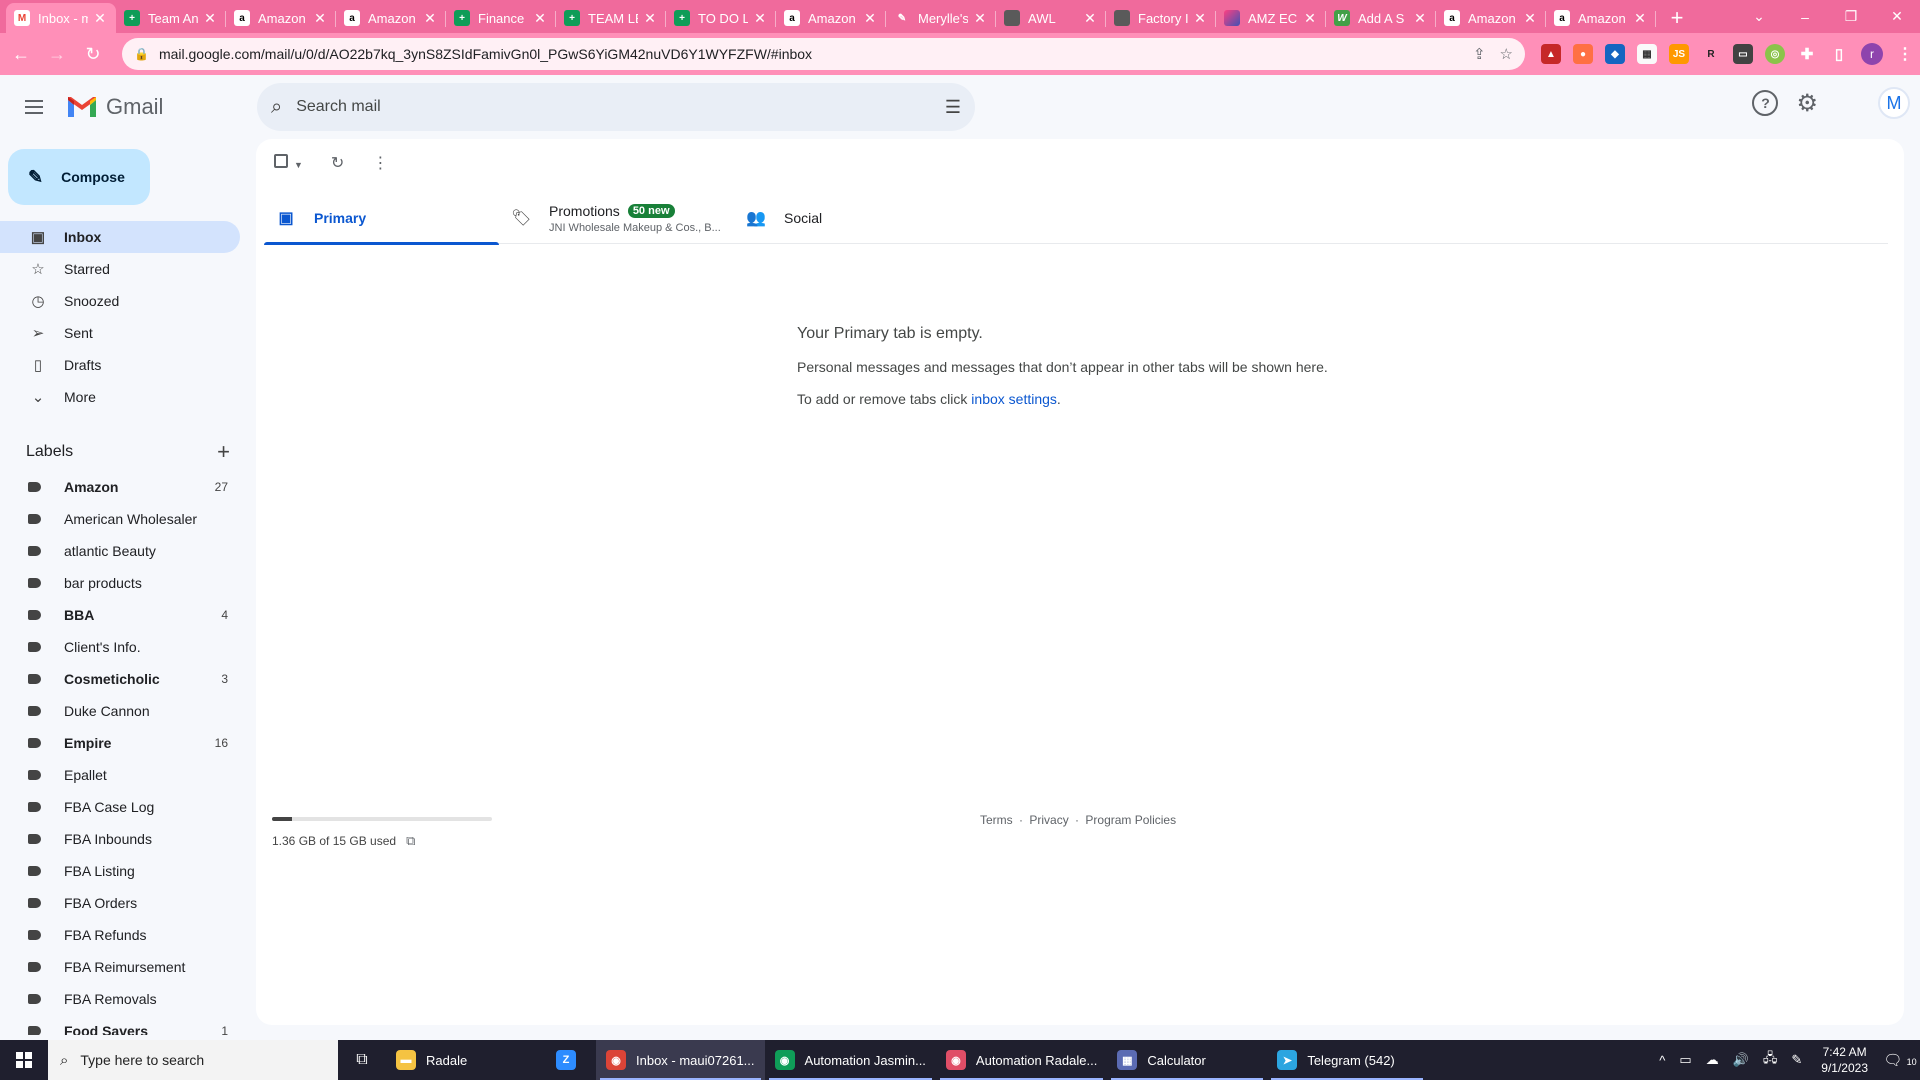 This screenshot has height=1080, width=1920. I want to click on taskbar-app: ▦ Calculator, so click(1187, 1060).